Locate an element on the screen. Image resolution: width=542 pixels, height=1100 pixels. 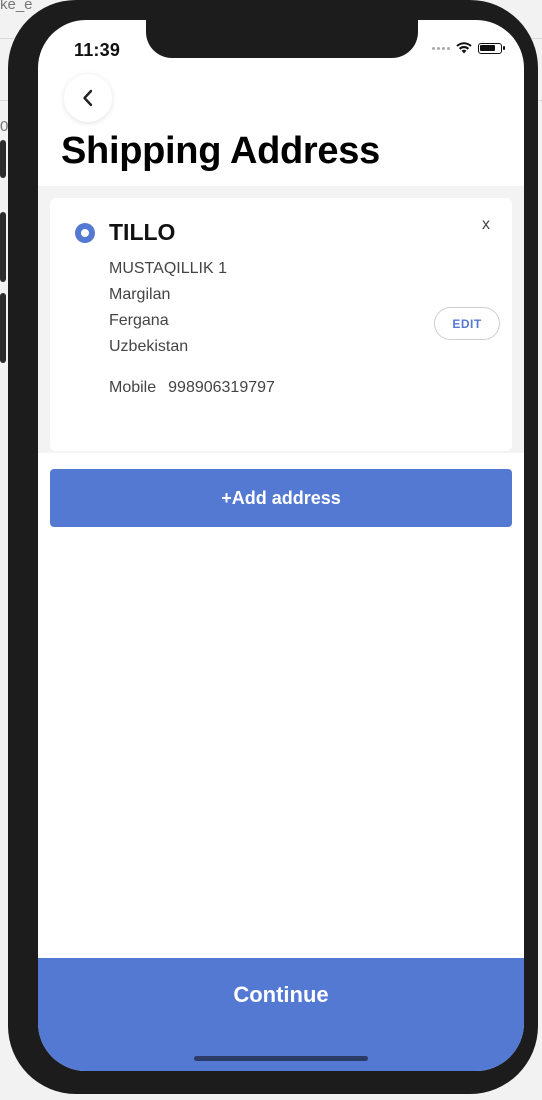
add-address-button: +Add address is located at coordinates (281, 498).